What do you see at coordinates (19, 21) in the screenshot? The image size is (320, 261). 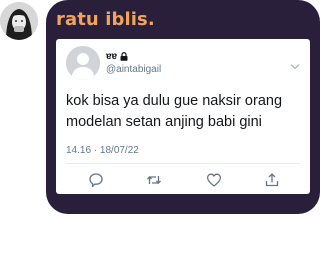 I see `sender-avatar` at bounding box center [19, 21].